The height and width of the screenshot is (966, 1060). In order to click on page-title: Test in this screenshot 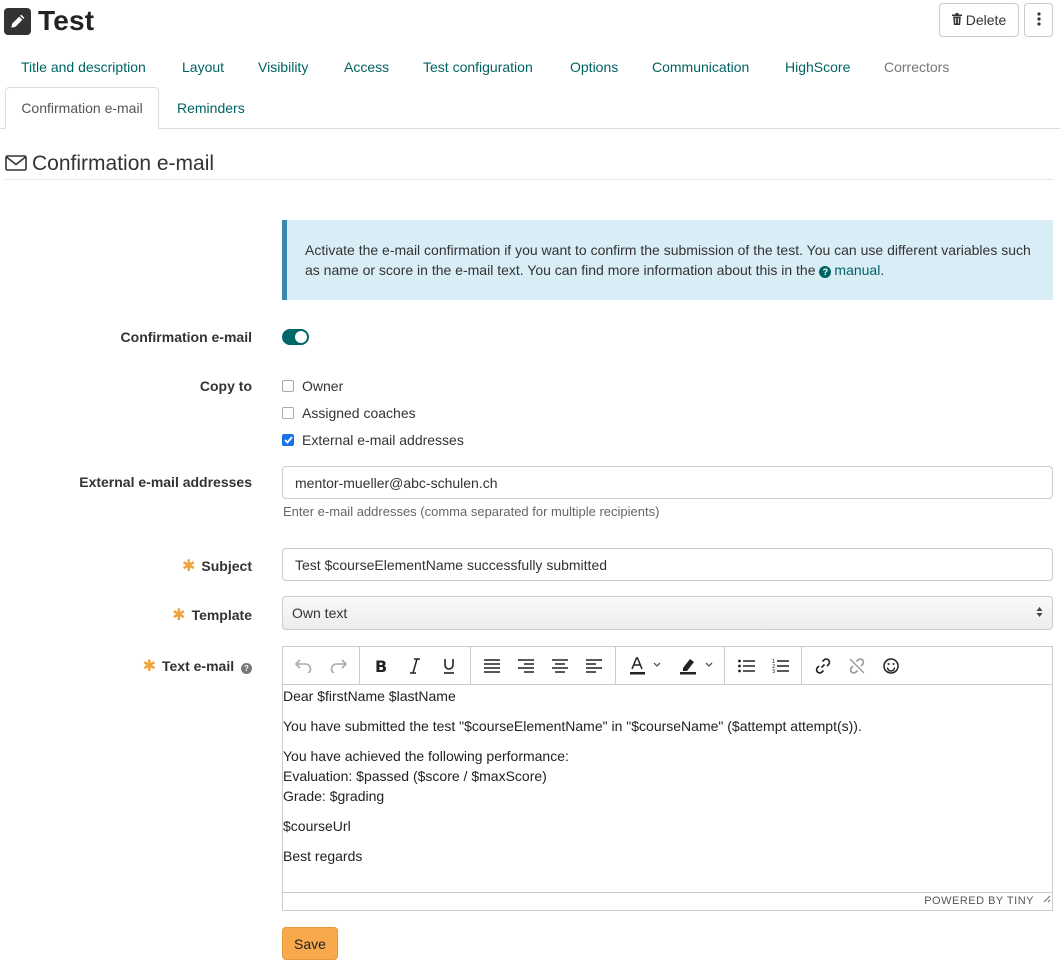, I will do `click(49, 21)`.